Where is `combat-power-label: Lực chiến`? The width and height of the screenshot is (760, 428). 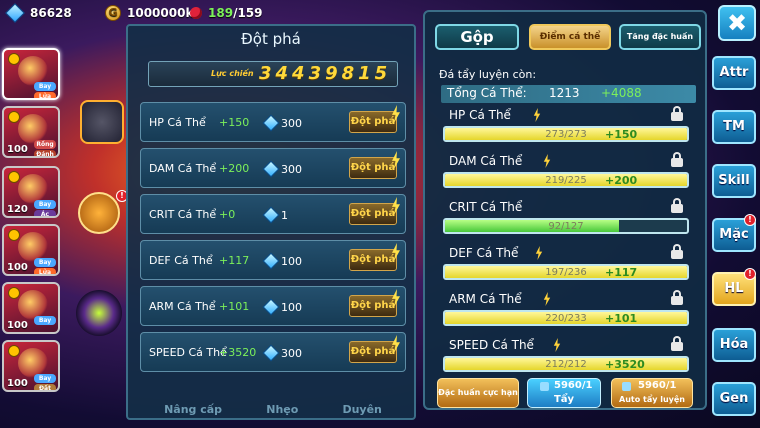
combat-power-label: Lực chiến is located at coordinates (232, 73).